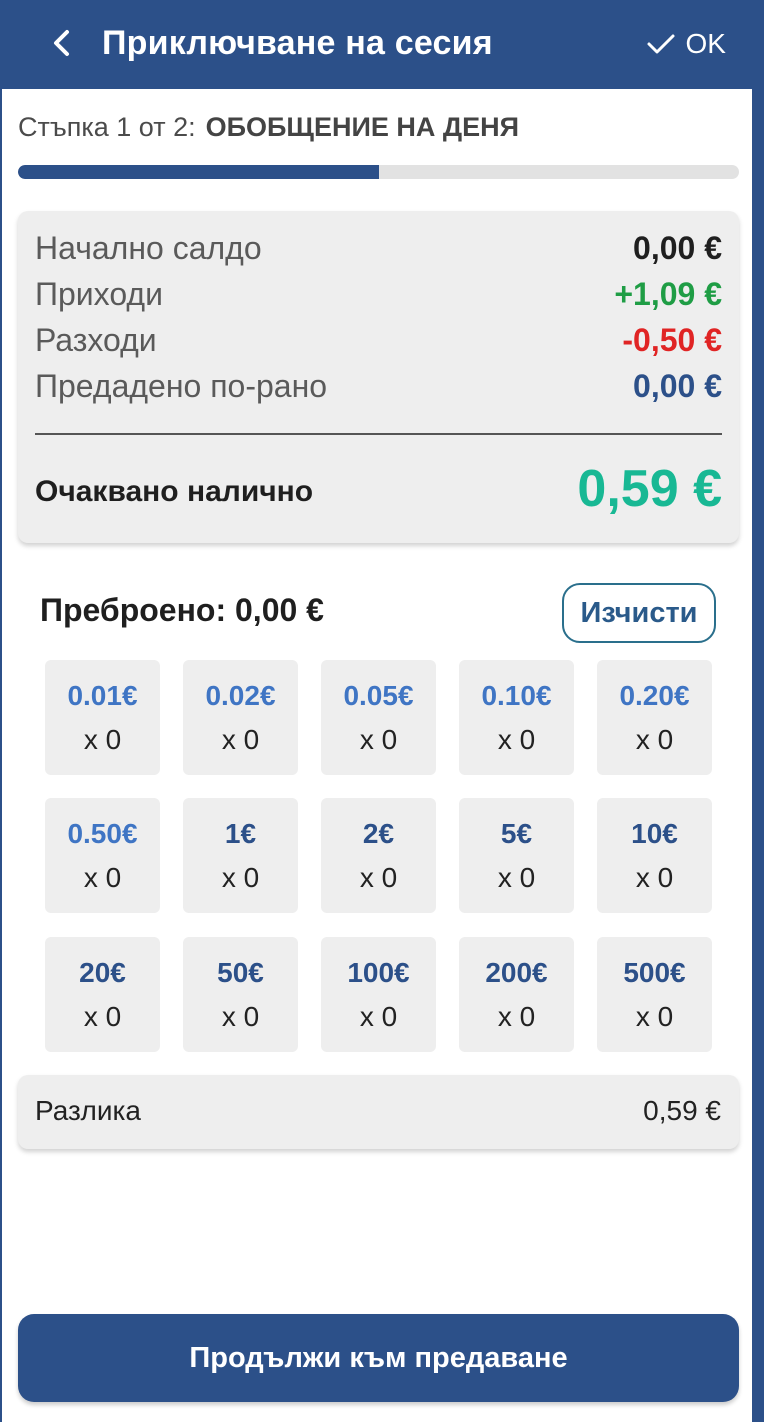 The image size is (764, 1422). Describe the element at coordinates (682, 1110) in the screenshot. I see `difference-value: 0,59 €` at that location.